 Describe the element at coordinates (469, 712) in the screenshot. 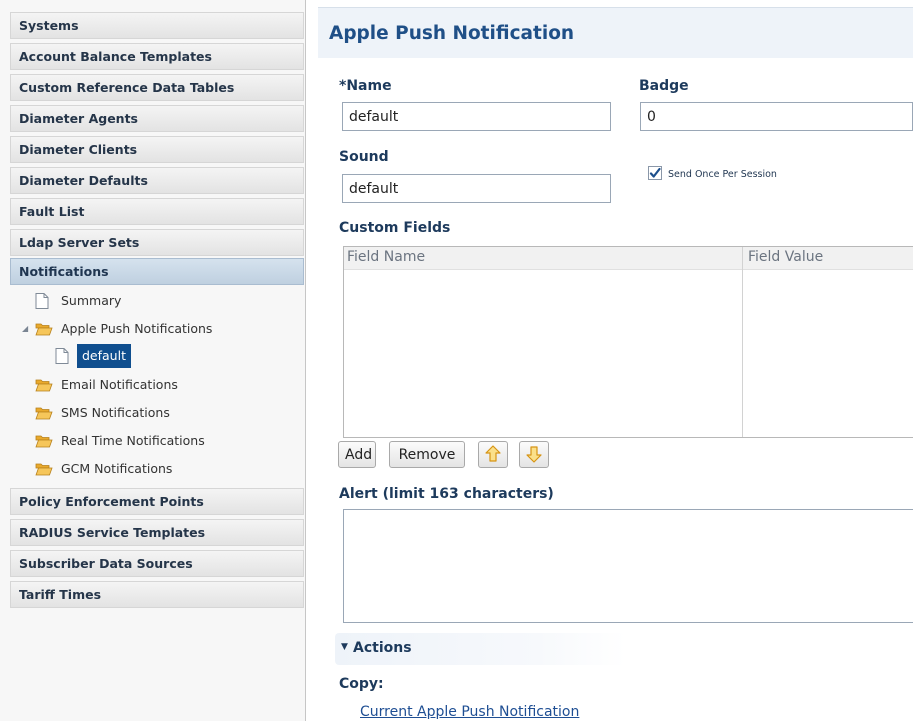

I see `copy-current-notification-link: Current Apple Push Notification` at that location.